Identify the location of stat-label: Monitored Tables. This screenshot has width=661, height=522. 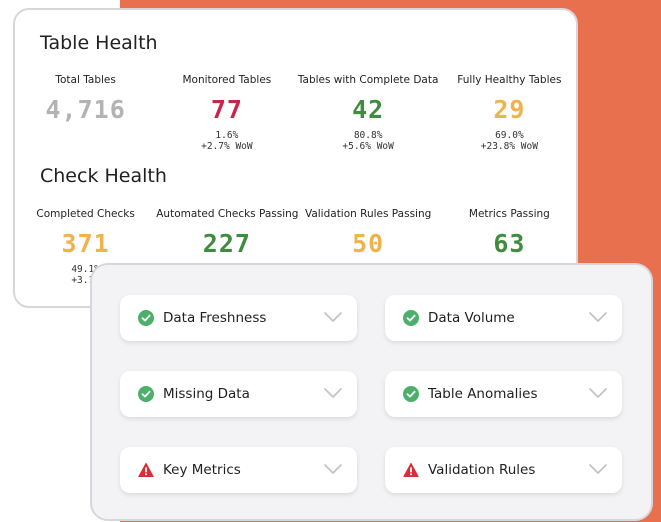
(227, 80).